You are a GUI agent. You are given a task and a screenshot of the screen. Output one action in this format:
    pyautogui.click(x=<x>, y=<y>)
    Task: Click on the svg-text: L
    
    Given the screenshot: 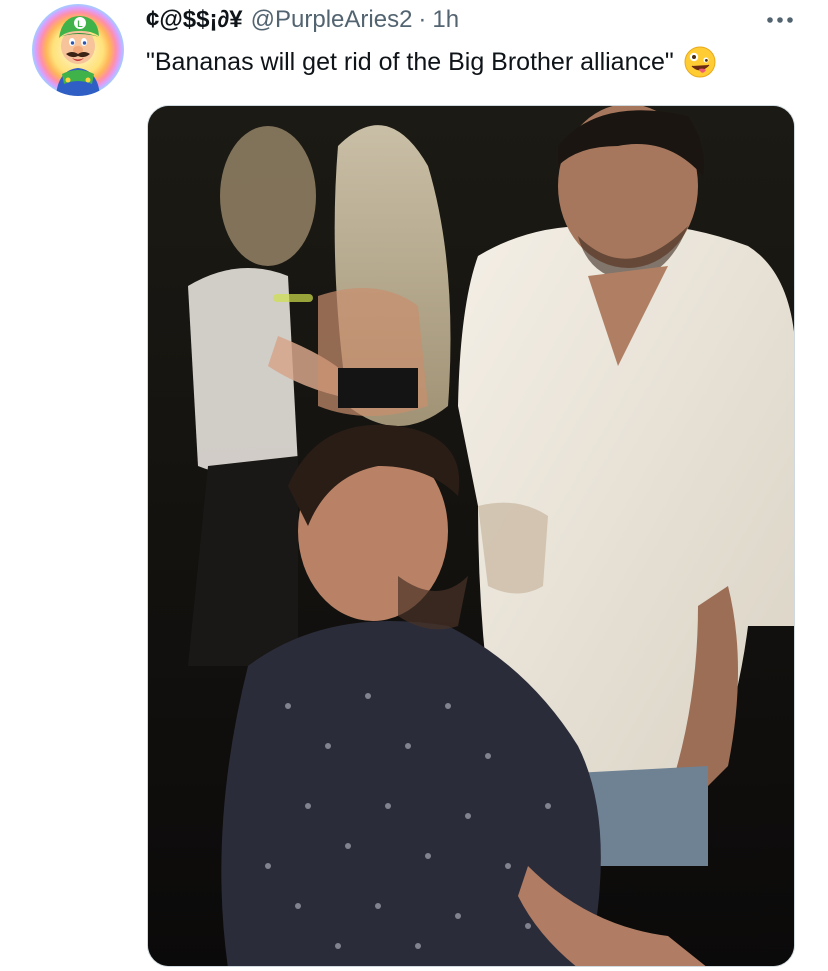 What is the action you would take?
    pyautogui.click(x=80, y=24)
    